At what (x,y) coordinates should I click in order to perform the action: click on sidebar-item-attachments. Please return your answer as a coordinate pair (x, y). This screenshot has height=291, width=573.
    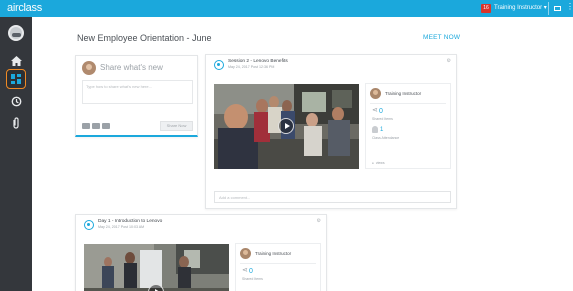
    Looking at the image, I should click on (16, 123).